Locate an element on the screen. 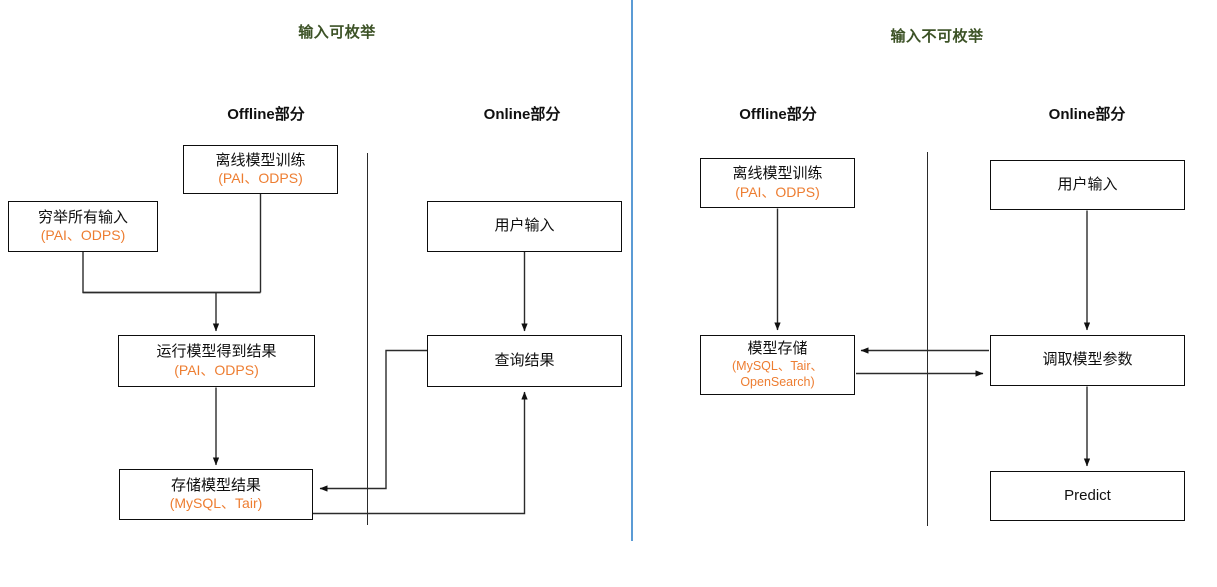 This screenshot has width=1217, height=587. left-panel-title: 输入可枚举 is located at coordinates (337, 32).